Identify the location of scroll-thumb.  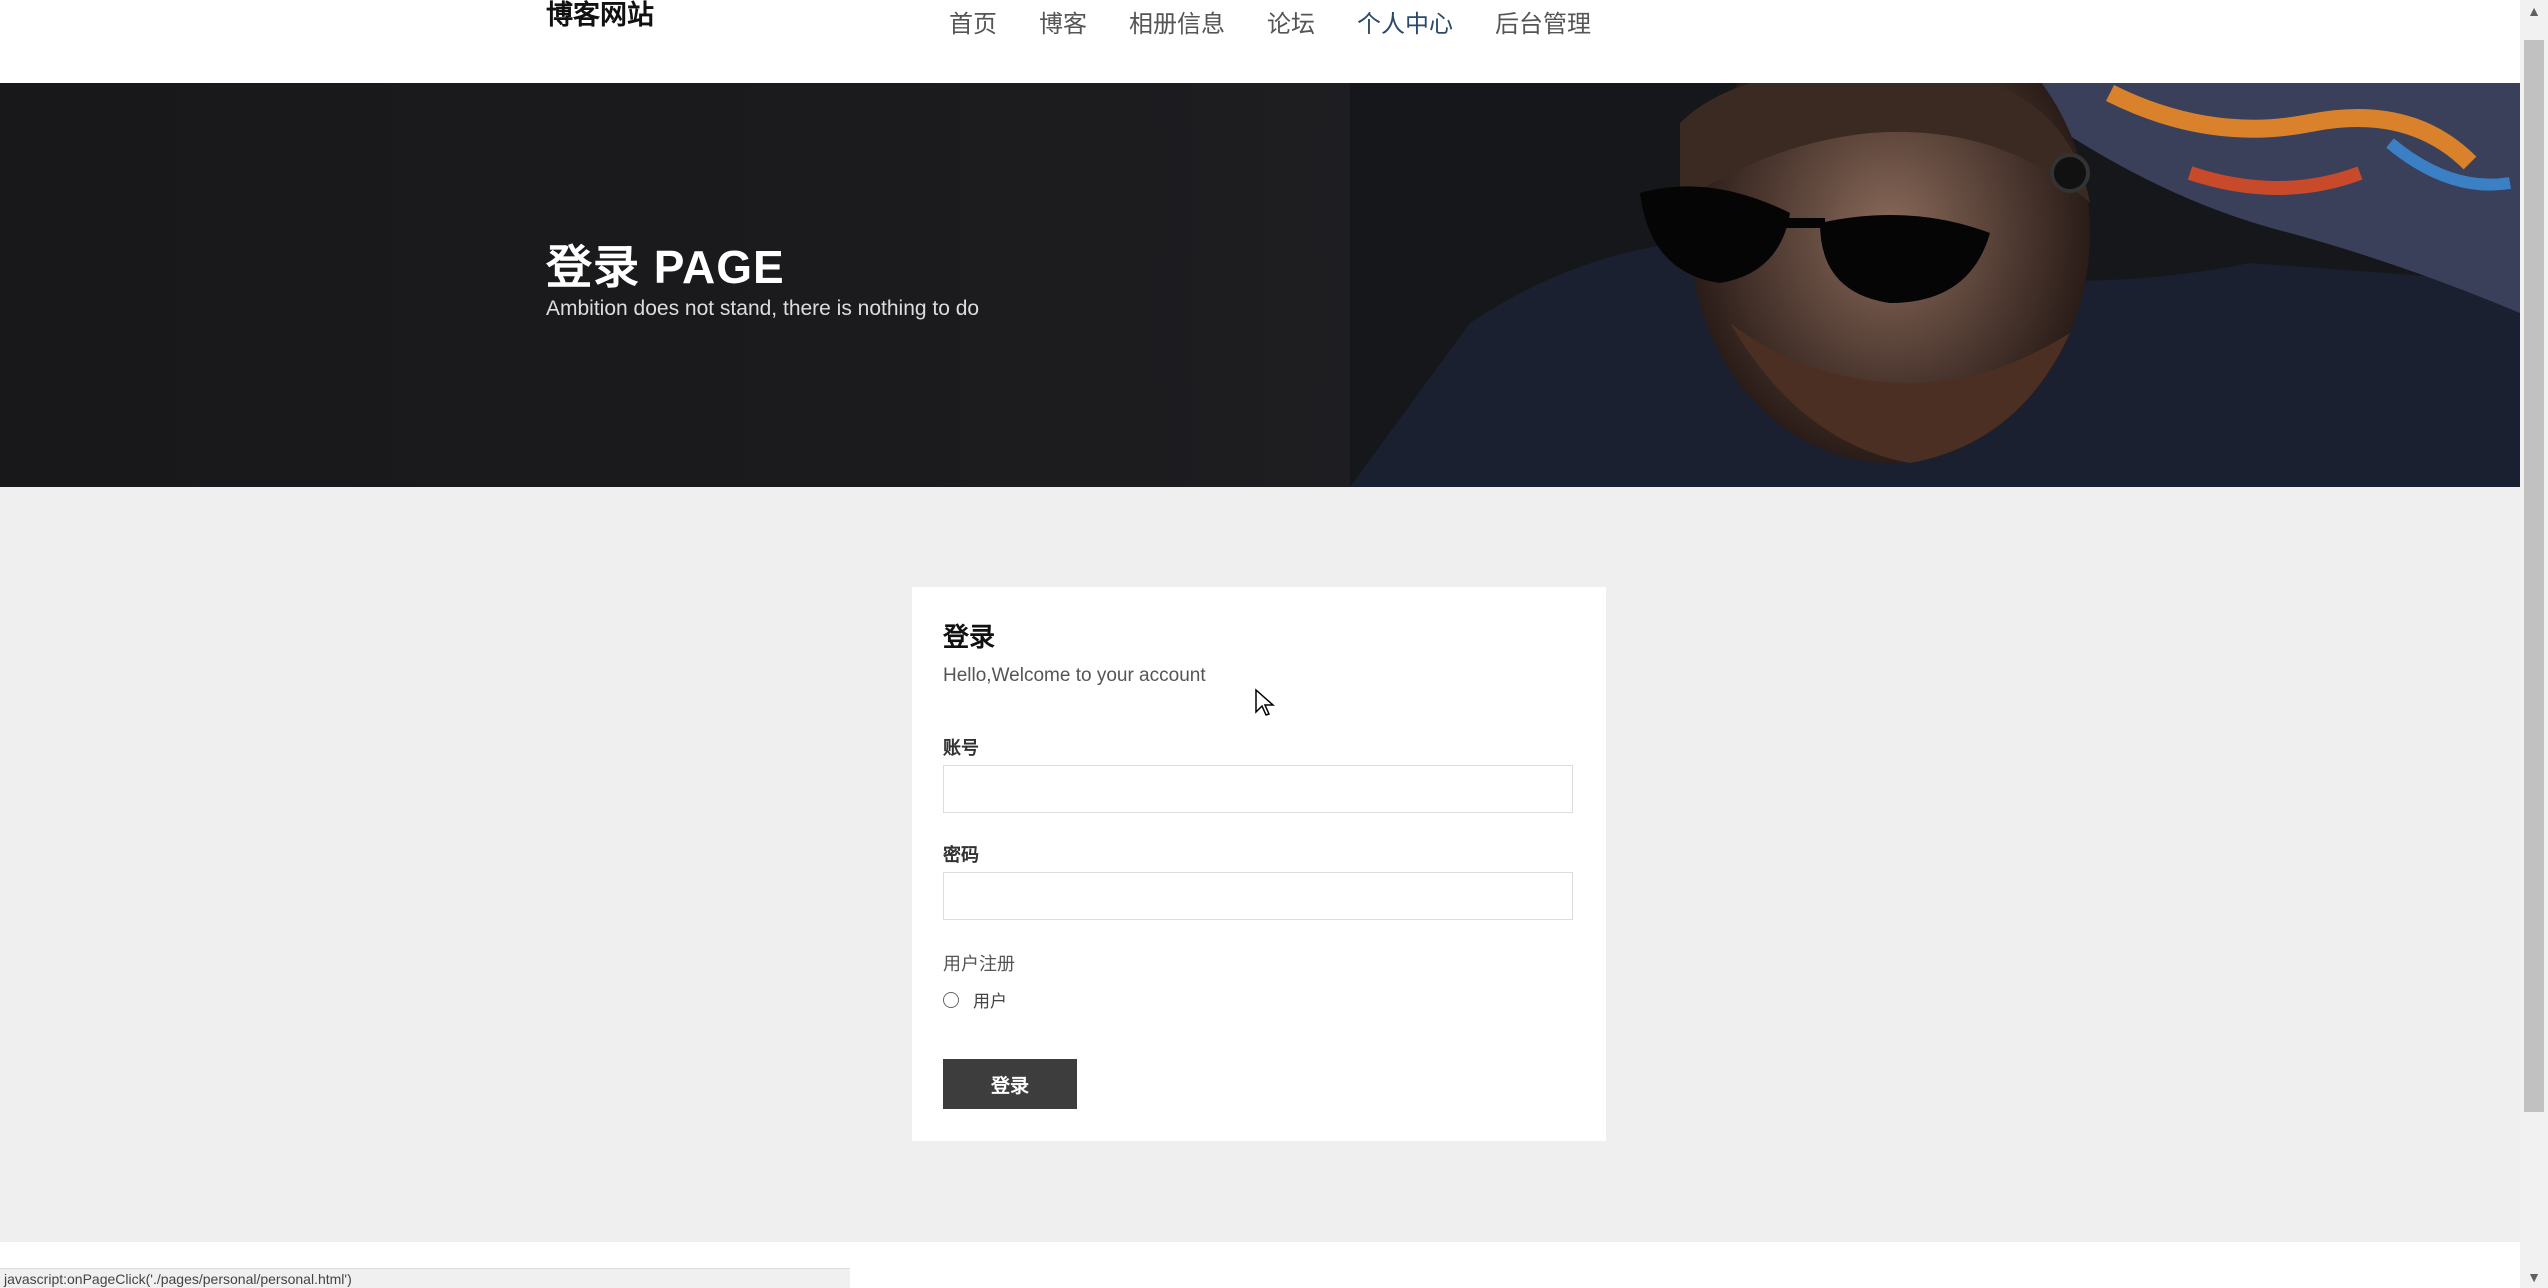
(2534, 576).